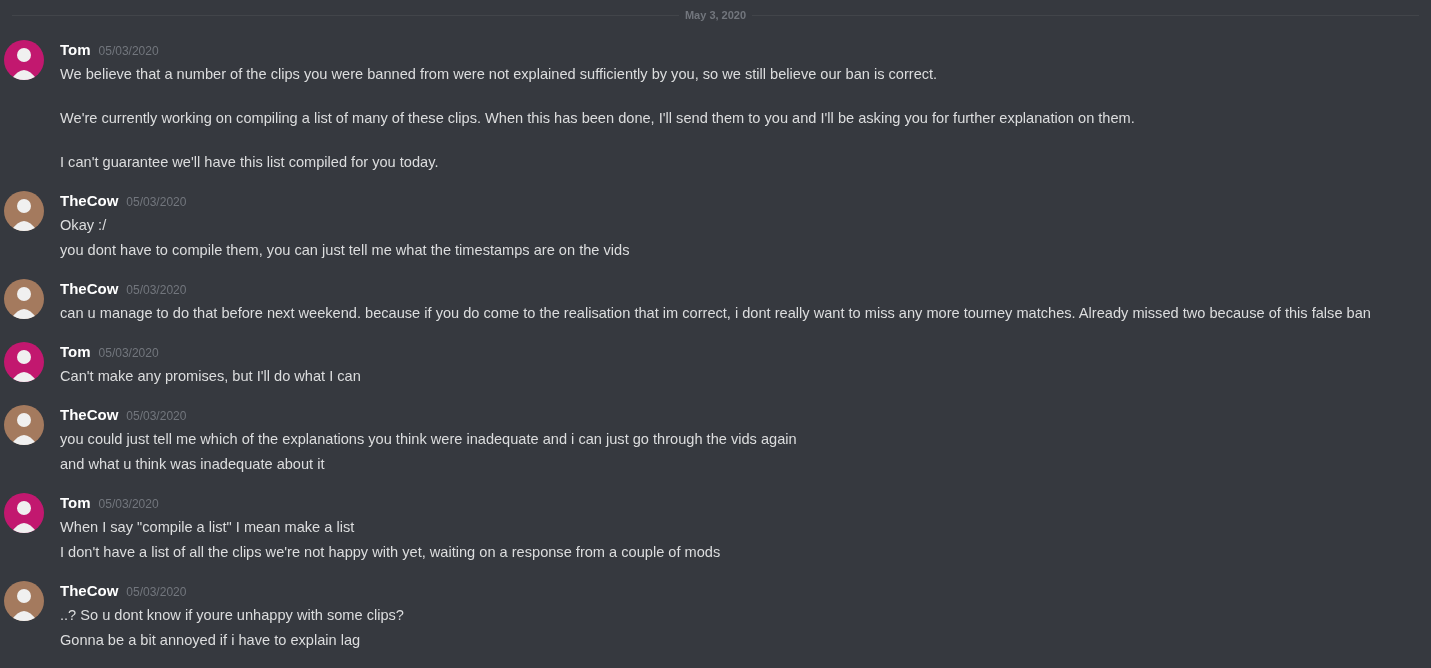  What do you see at coordinates (211, 640) in the screenshot?
I see `message-text: Gonna be a bit annoyed if i have to explain lag` at bounding box center [211, 640].